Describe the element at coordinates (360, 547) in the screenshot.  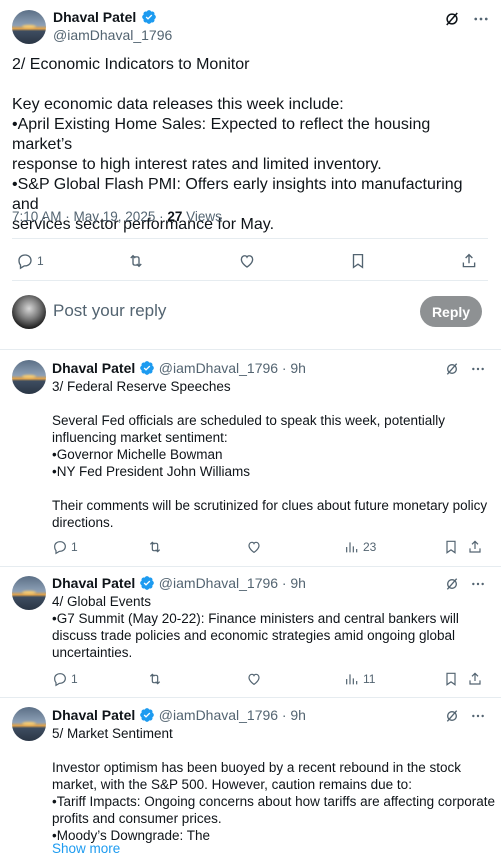
I see `views-button: 23` at that location.